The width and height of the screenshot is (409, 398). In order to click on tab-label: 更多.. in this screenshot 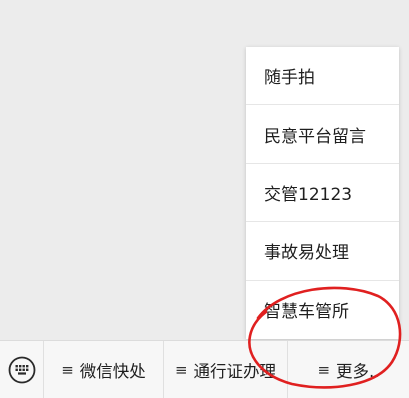, I will do `click(358, 371)`.